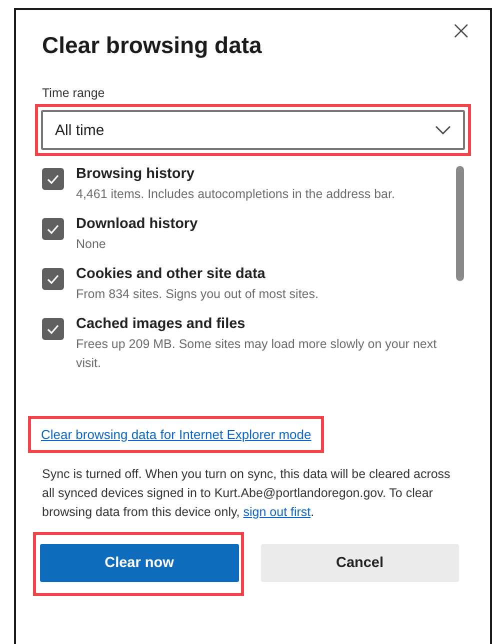  What do you see at coordinates (197, 294) in the screenshot?
I see `option-description: From 834 sites. Signs you out of most sites.` at bounding box center [197, 294].